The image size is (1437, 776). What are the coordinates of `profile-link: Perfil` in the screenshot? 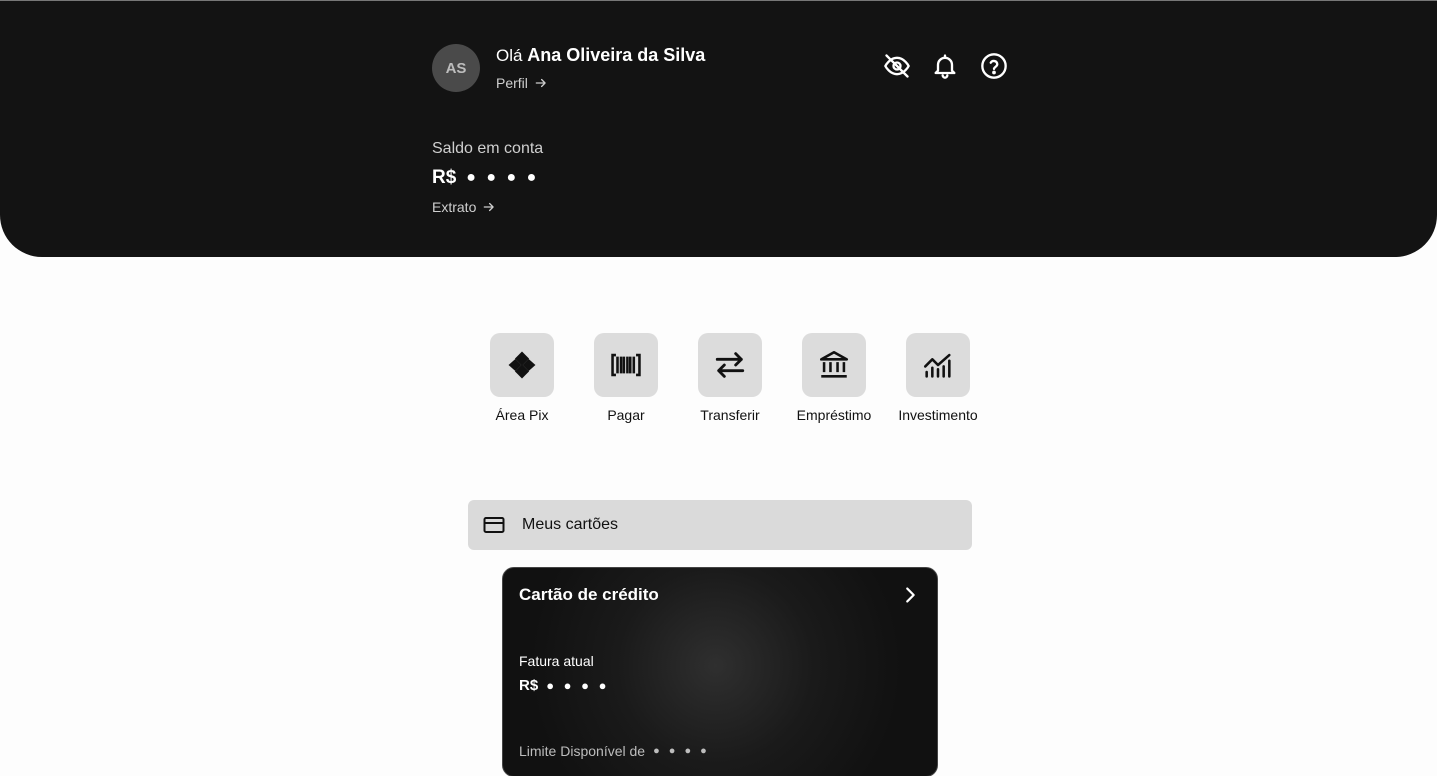 It's located at (522, 83).